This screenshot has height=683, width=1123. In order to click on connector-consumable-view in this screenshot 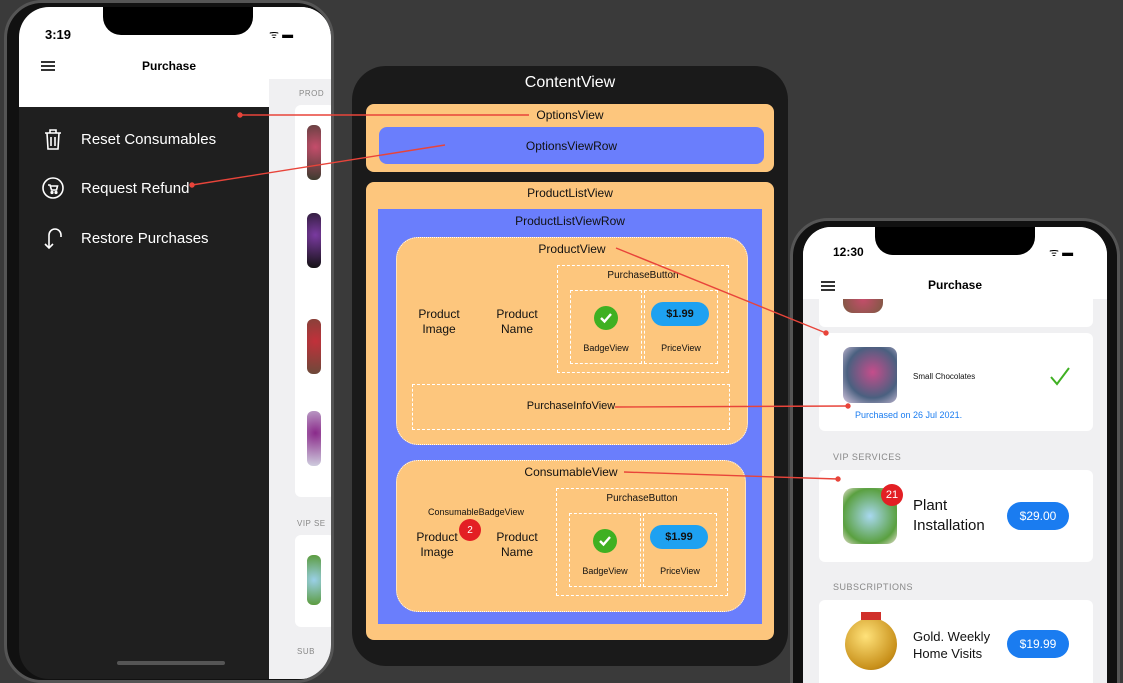, I will do `click(731, 475)`.